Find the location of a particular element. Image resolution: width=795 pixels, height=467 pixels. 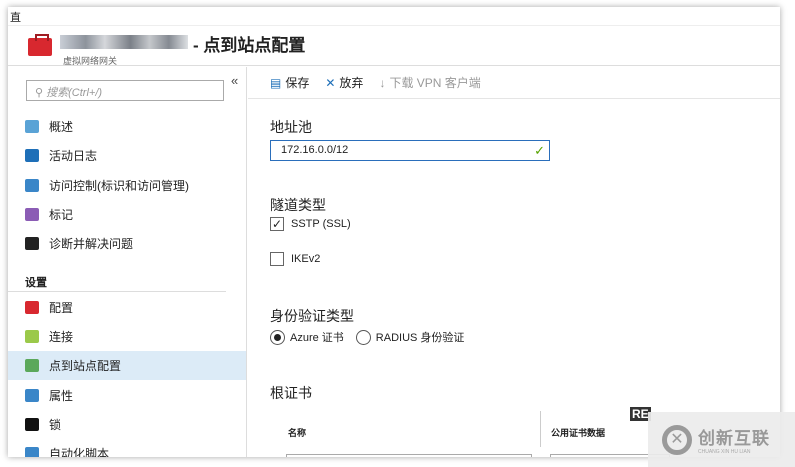

sidebar-item: 属性 is located at coordinates (127, 394).